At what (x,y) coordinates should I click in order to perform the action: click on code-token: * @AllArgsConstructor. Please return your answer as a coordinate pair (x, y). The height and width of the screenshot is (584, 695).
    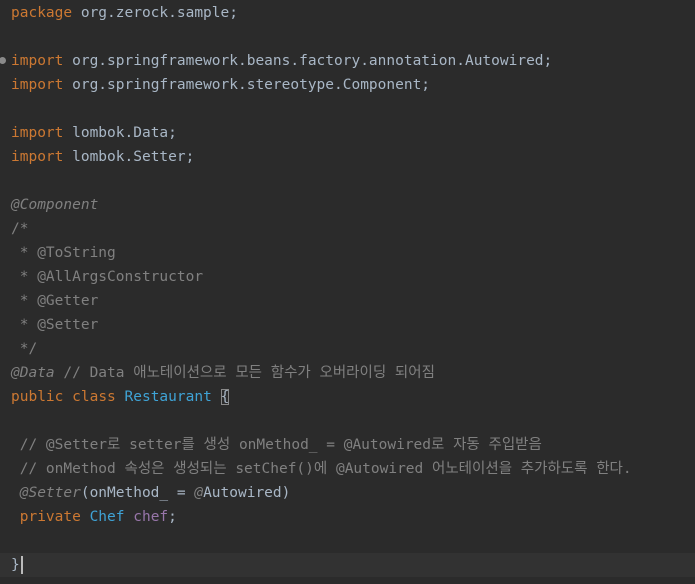
    Looking at the image, I should click on (107, 277).